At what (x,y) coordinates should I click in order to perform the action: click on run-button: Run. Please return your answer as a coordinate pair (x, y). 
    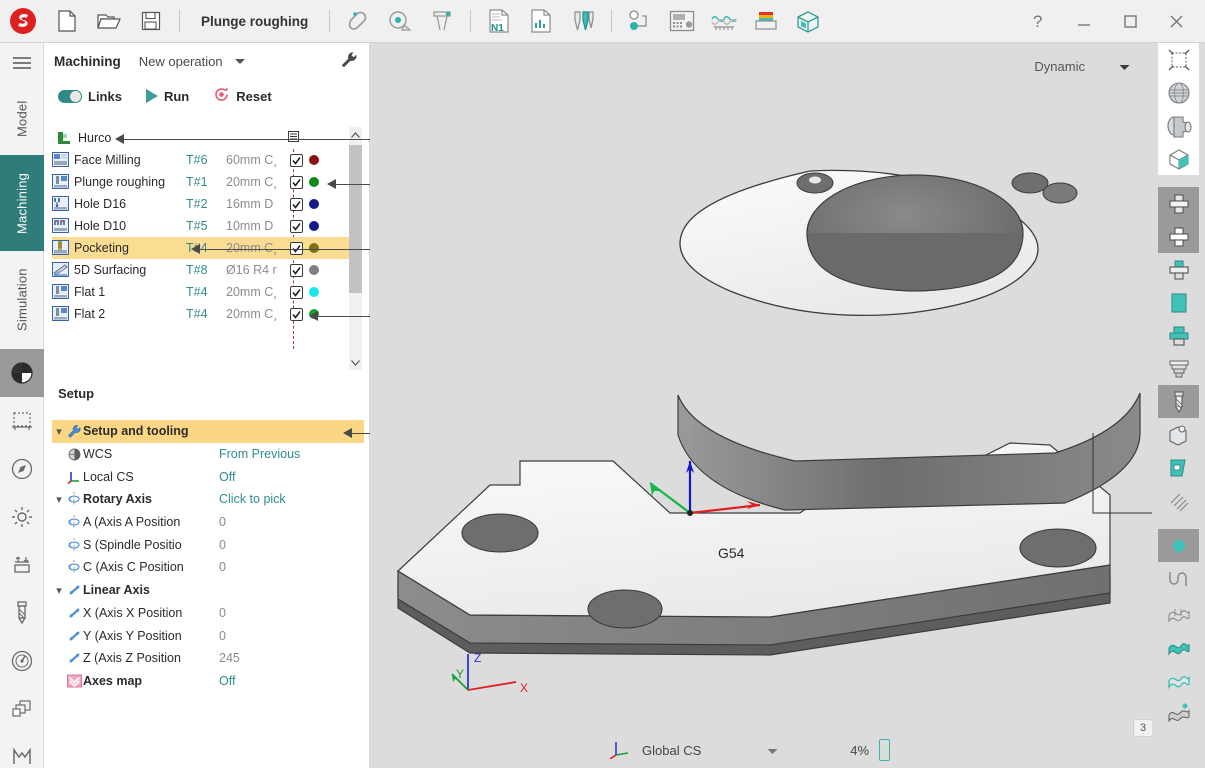
    Looking at the image, I should click on (167, 96).